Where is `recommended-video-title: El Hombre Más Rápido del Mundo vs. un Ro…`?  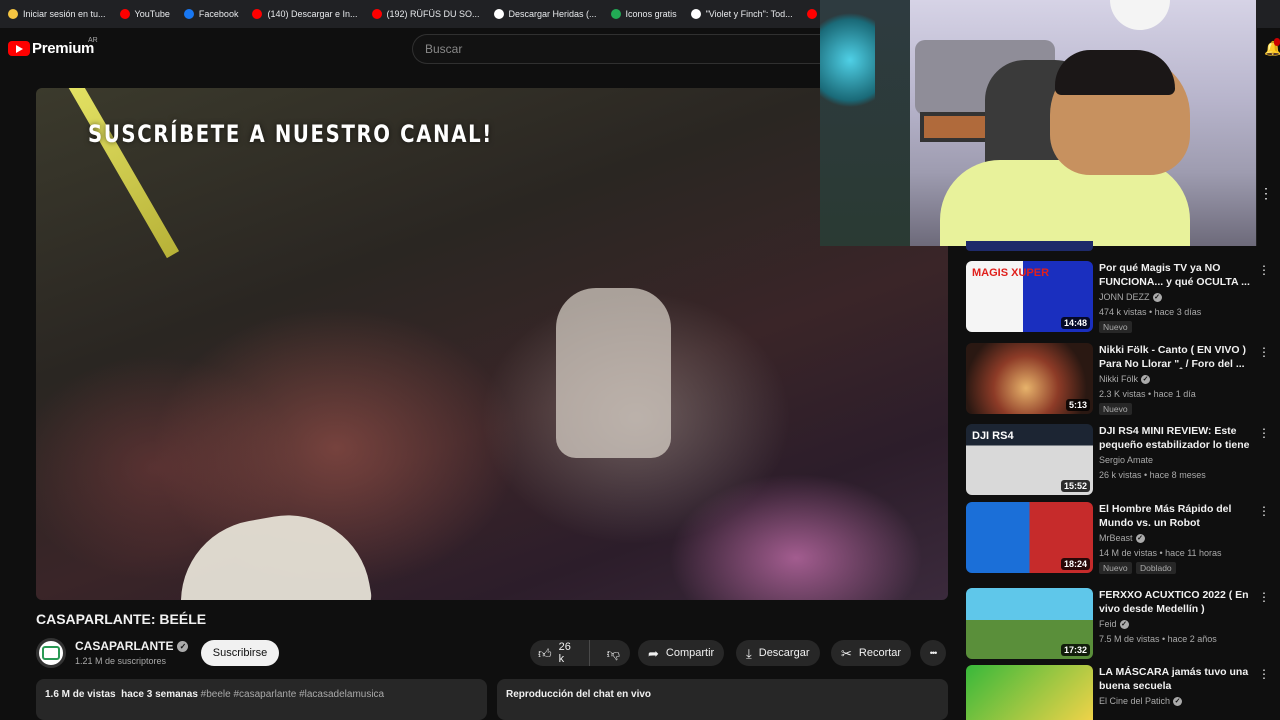
recommended-video-title: El Hombre Más Rápido del Mundo vs. un Ro… is located at coordinates (1177, 516).